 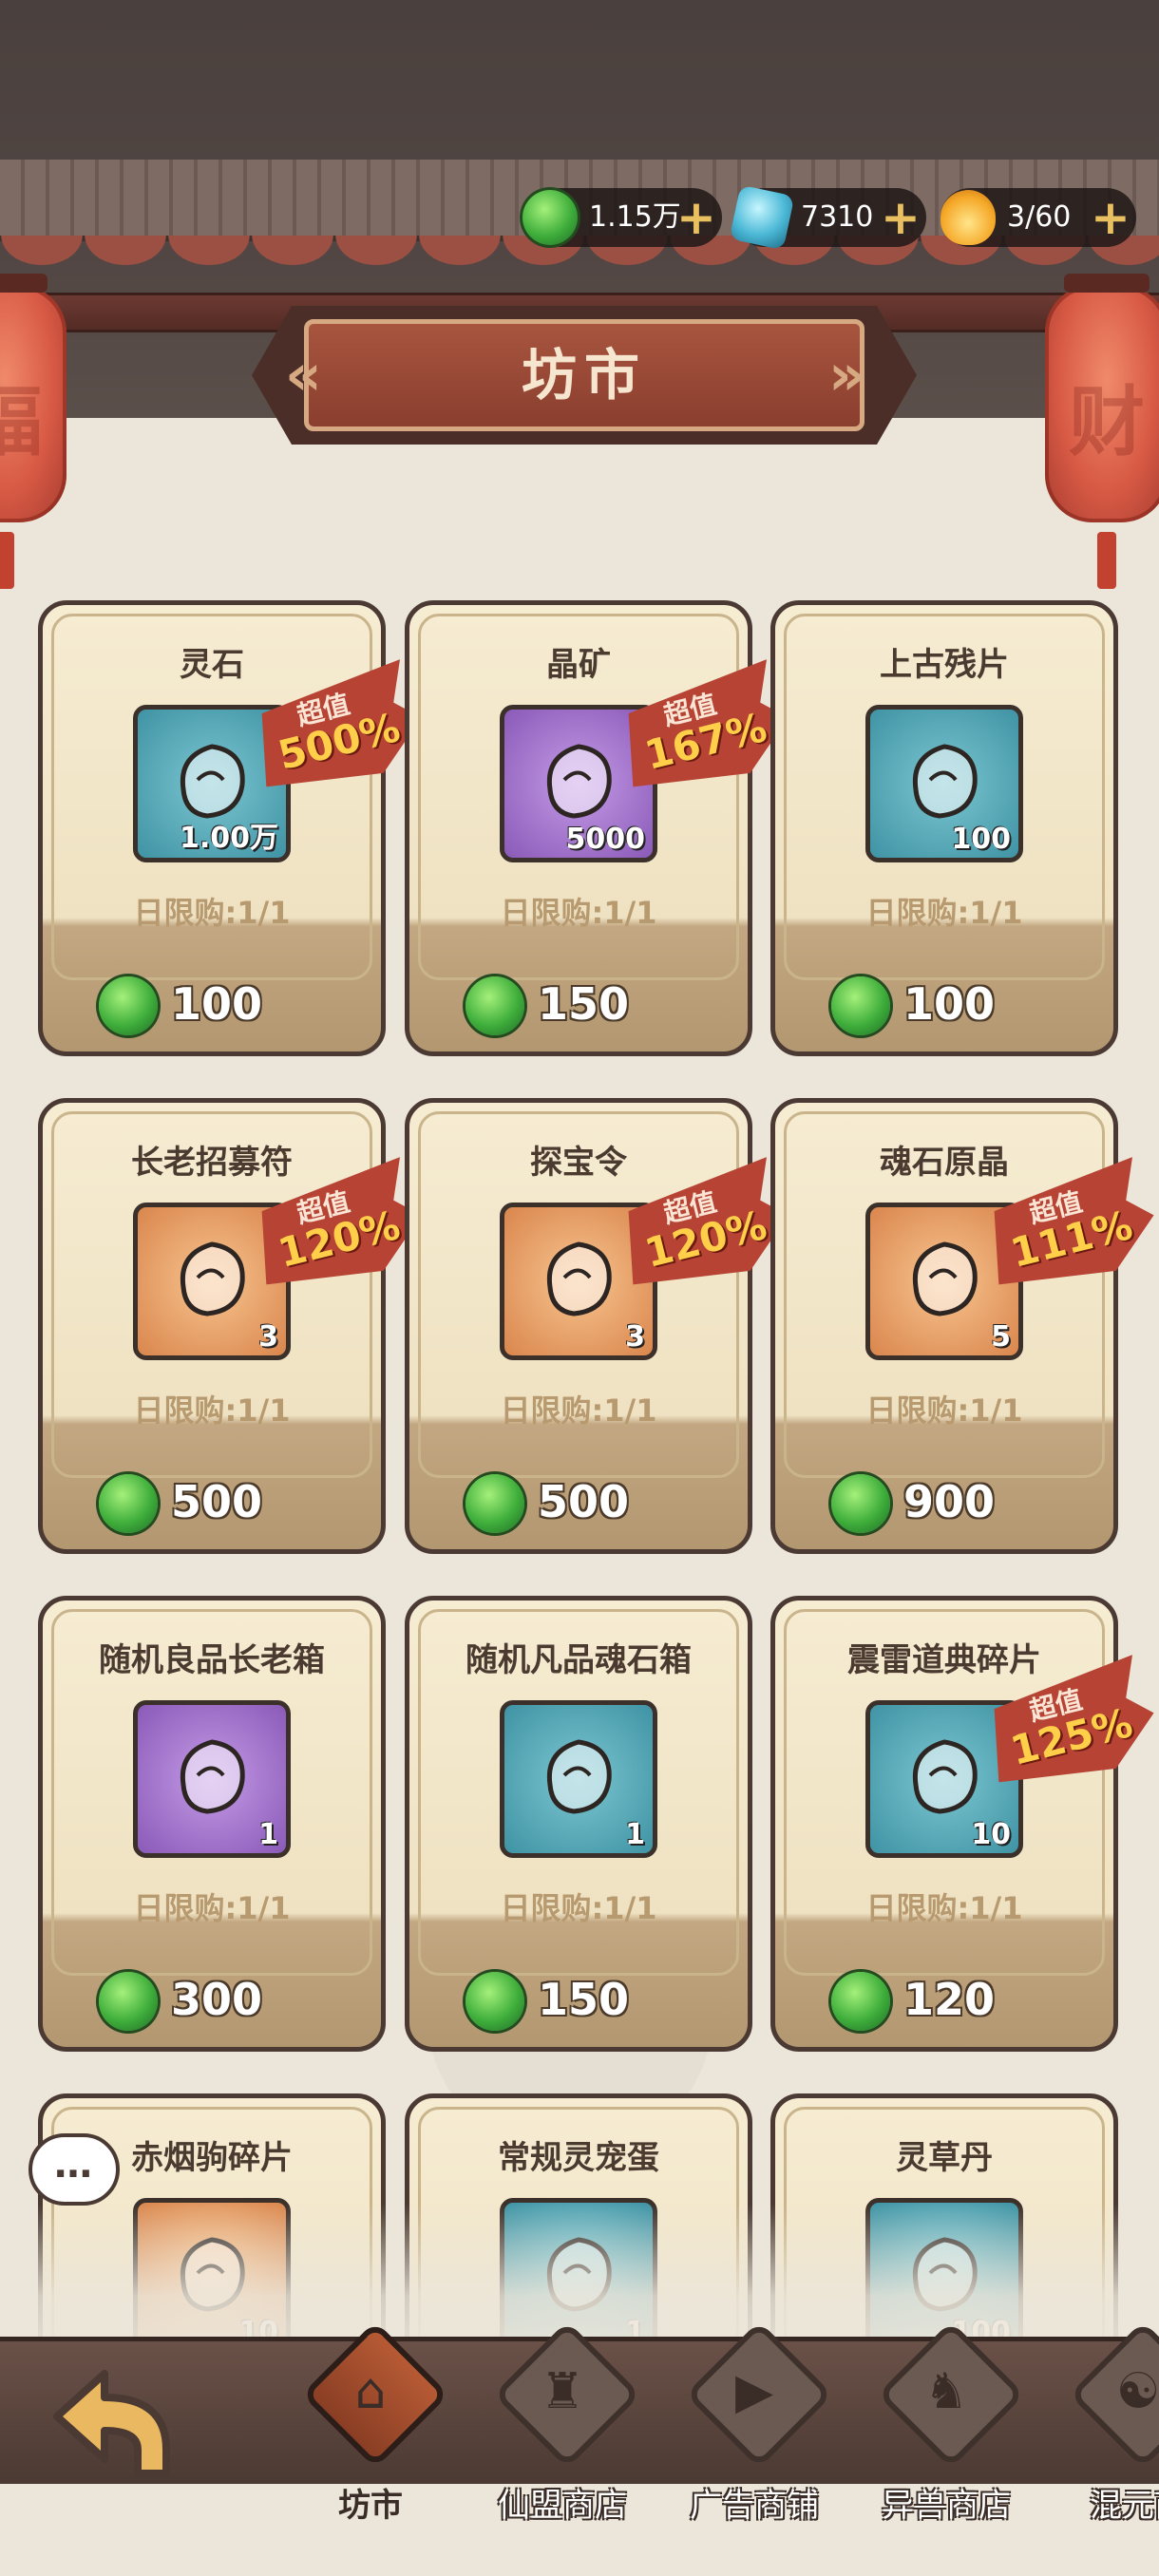 What do you see at coordinates (579, 1278) in the screenshot?
I see `treasure-token-icon` at bounding box center [579, 1278].